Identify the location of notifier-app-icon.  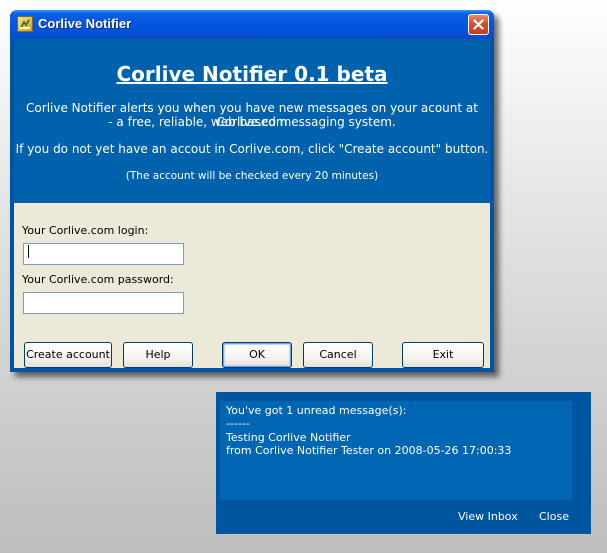
(25, 24).